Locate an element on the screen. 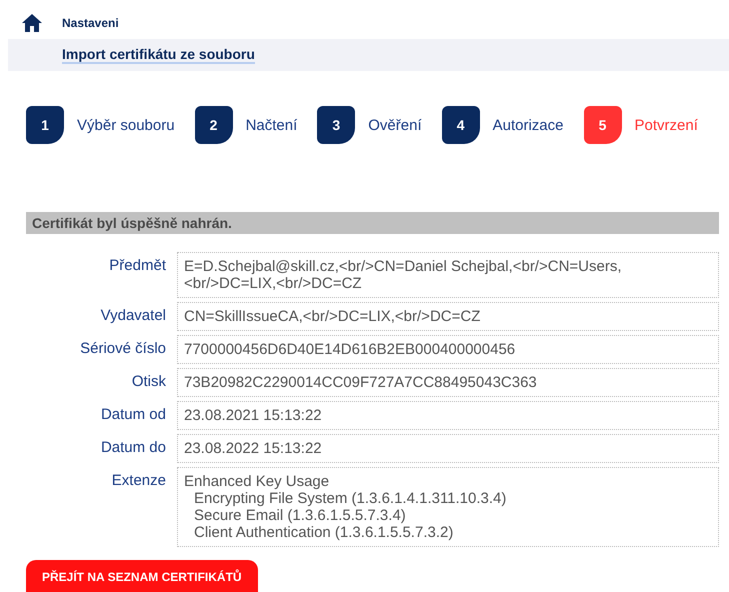 The image size is (729, 592). field-value: 23.08.2021 15:13:22 is located at coordinates (448, 415).